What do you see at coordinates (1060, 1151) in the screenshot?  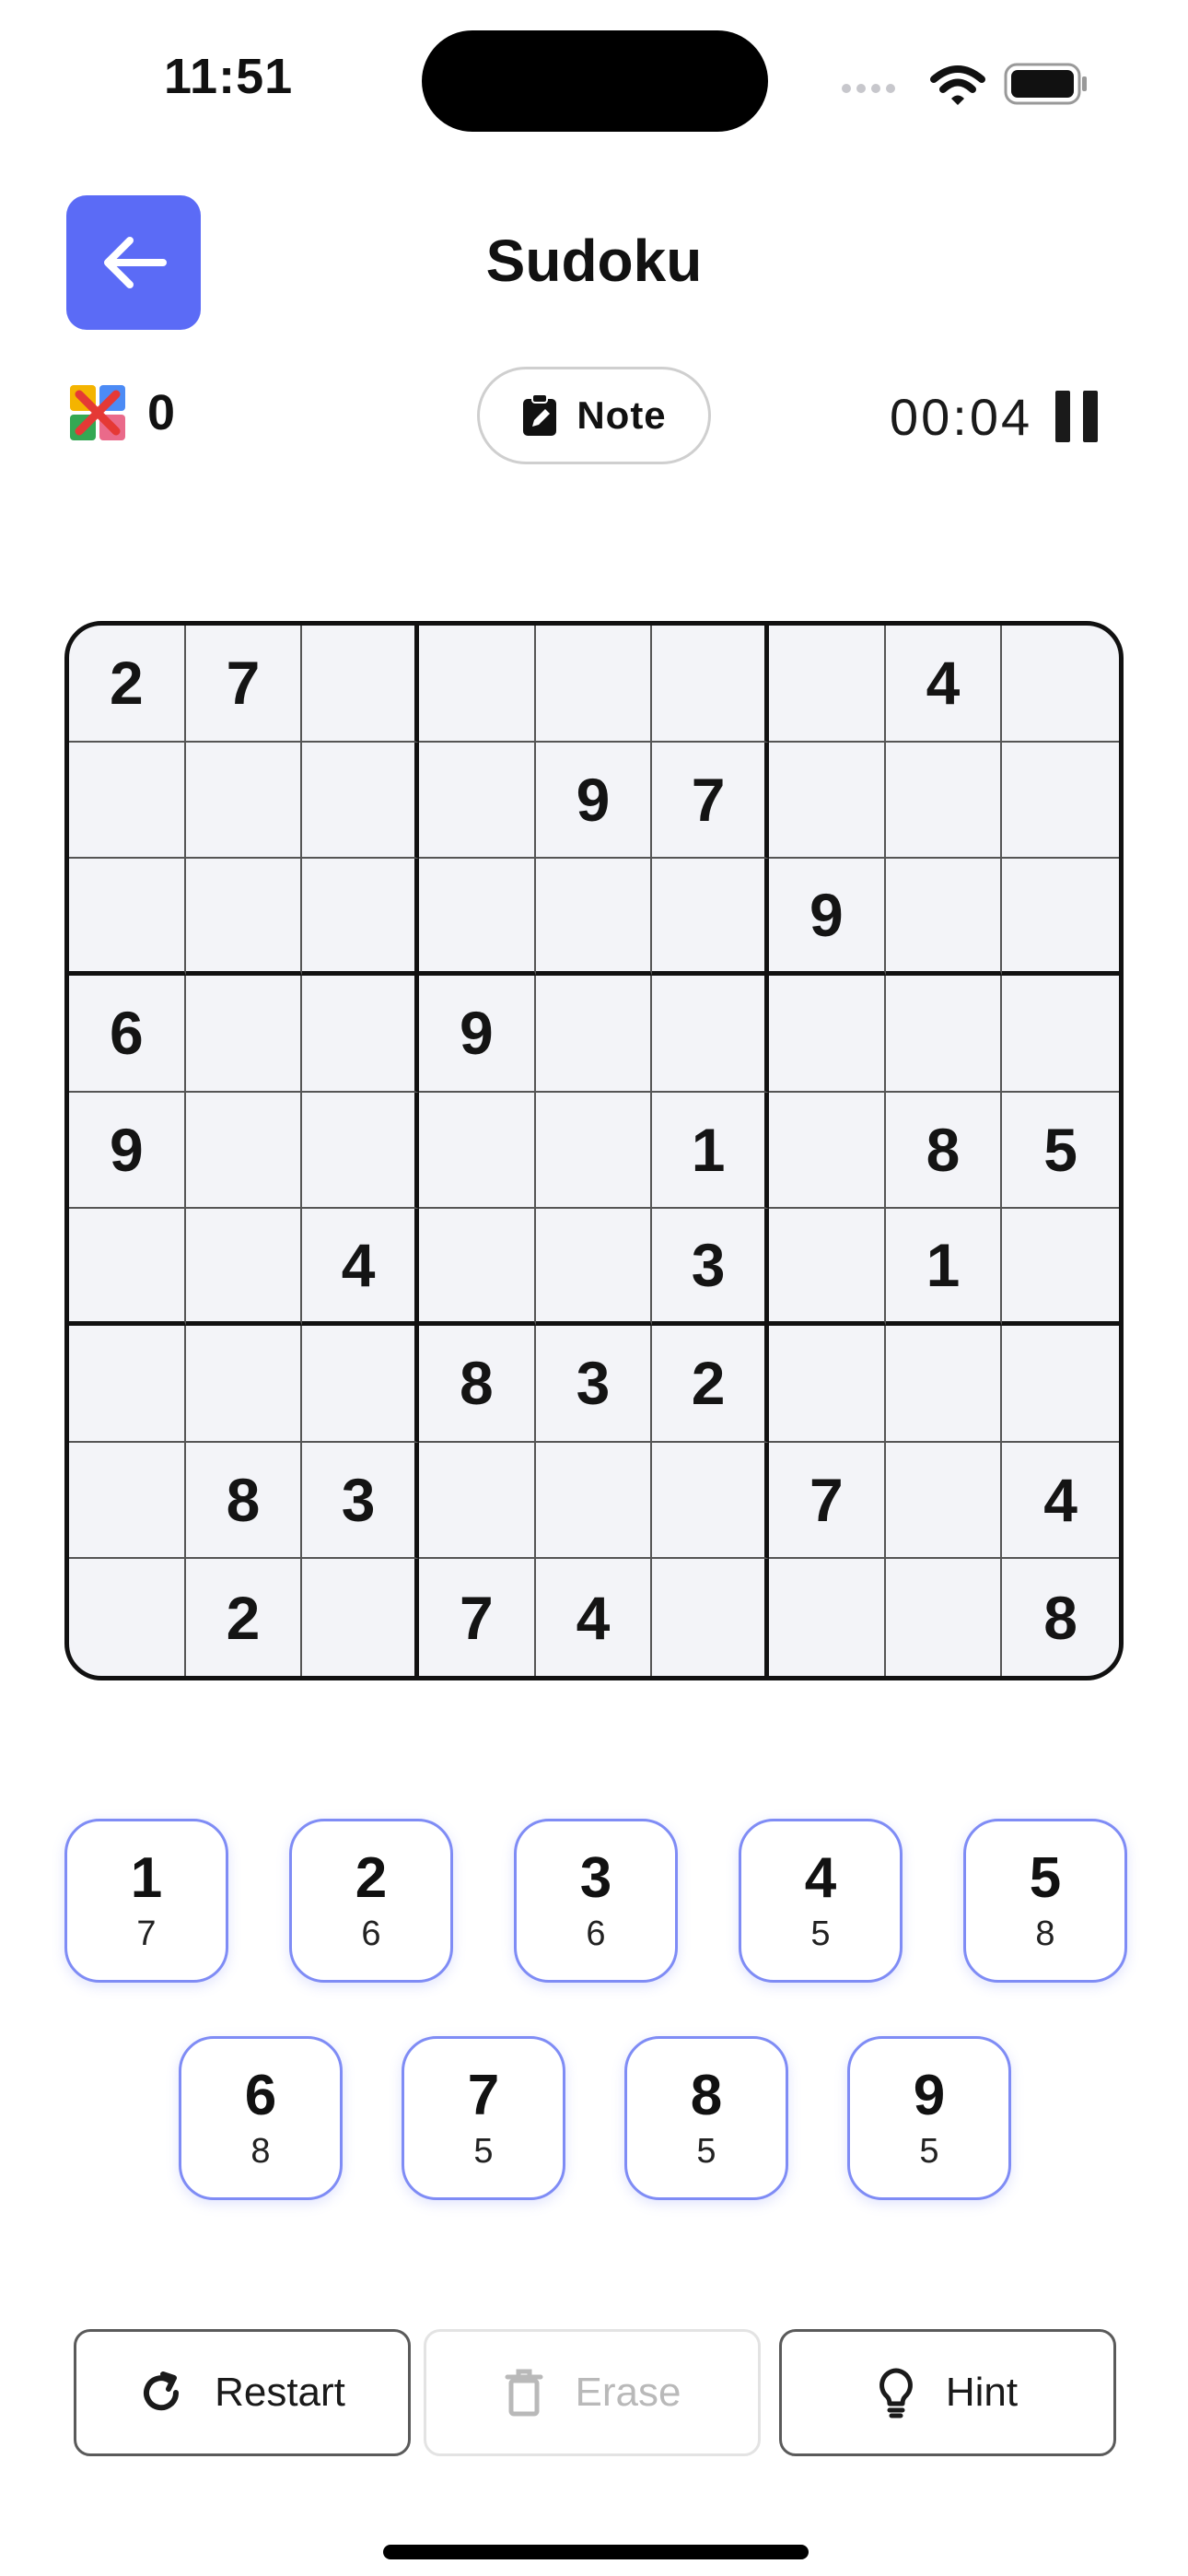 I see `board-cell: 5` at bounding box center [1060, 1151].